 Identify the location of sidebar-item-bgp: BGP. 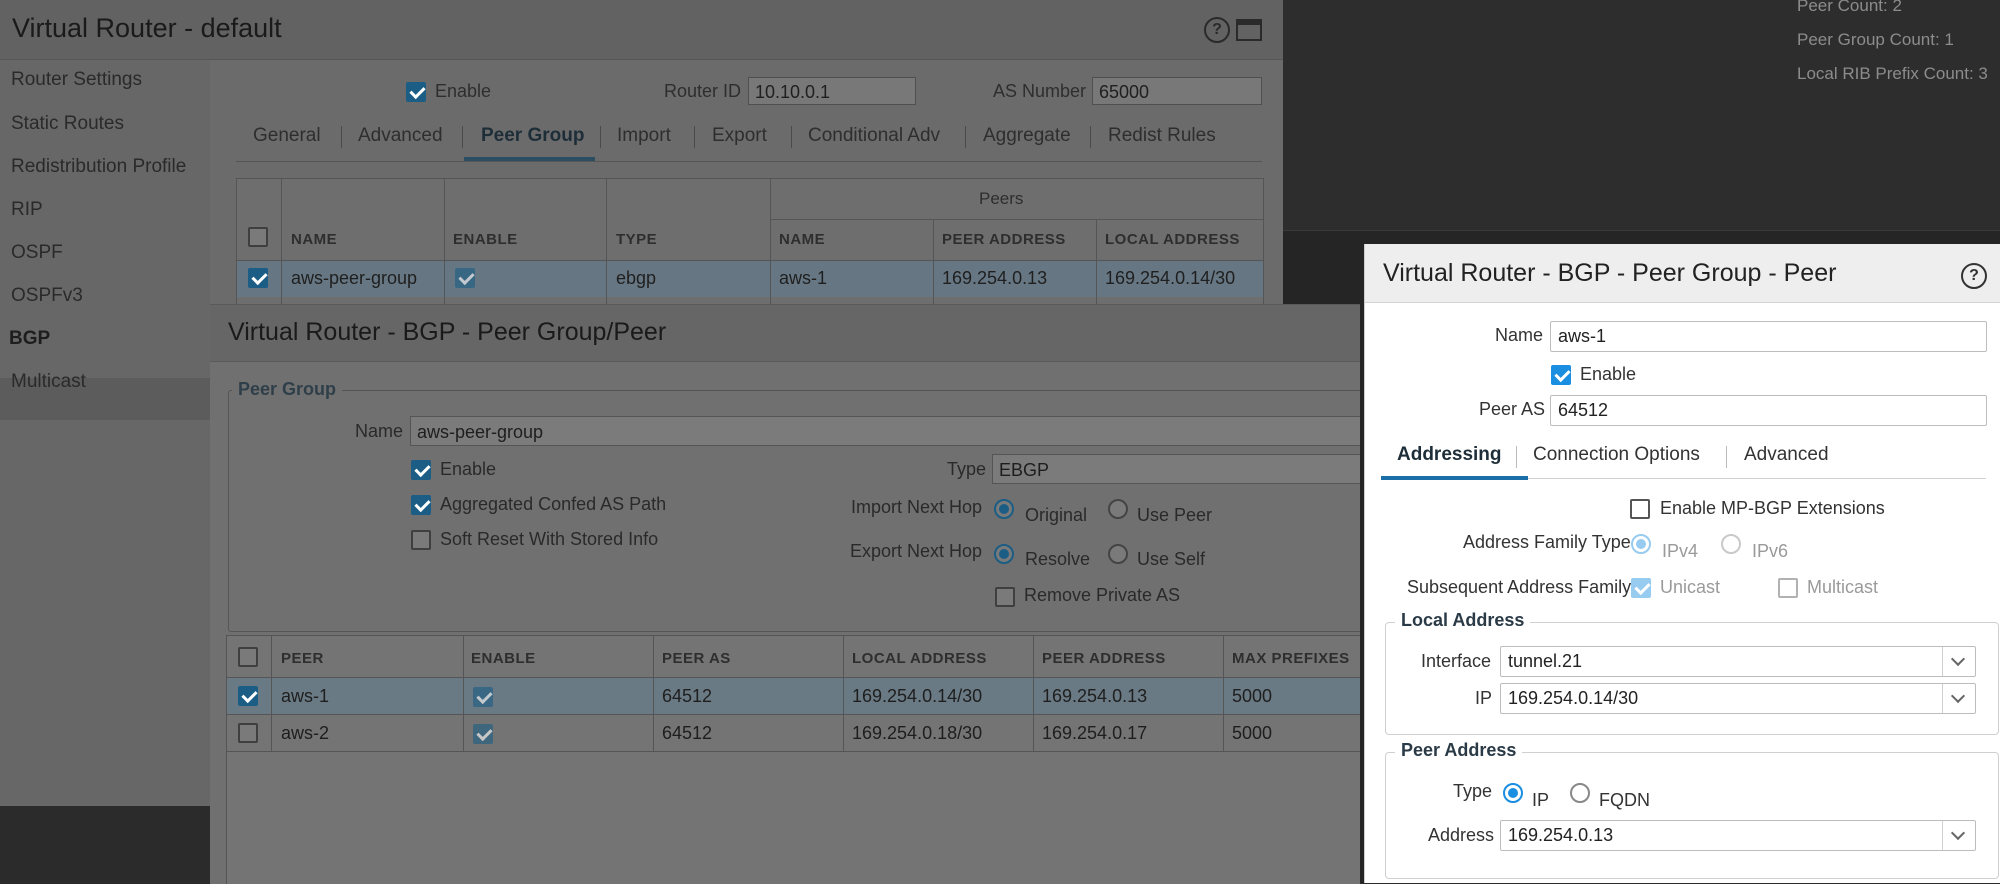
(29, 339).